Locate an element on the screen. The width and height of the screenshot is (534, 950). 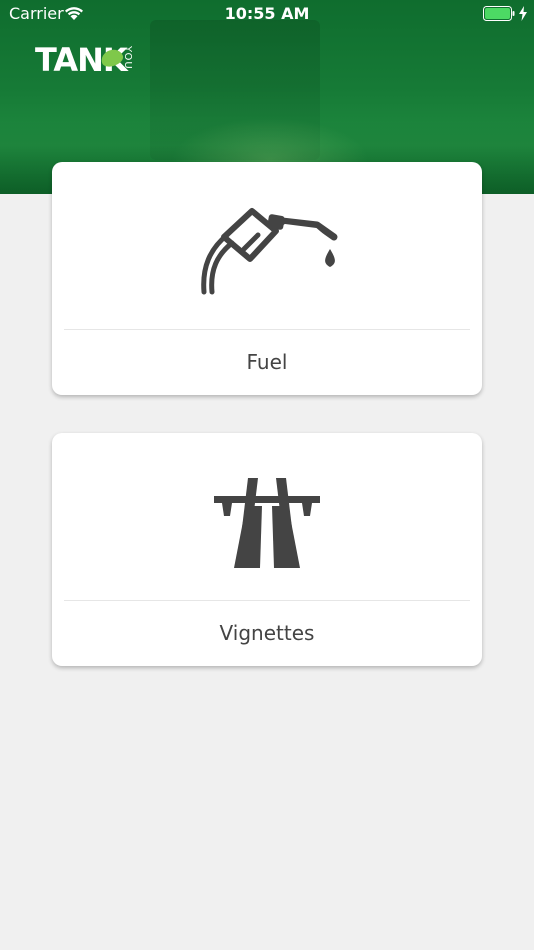
vignettes-card-label: Vignettes is located at coordinates (267, 633).